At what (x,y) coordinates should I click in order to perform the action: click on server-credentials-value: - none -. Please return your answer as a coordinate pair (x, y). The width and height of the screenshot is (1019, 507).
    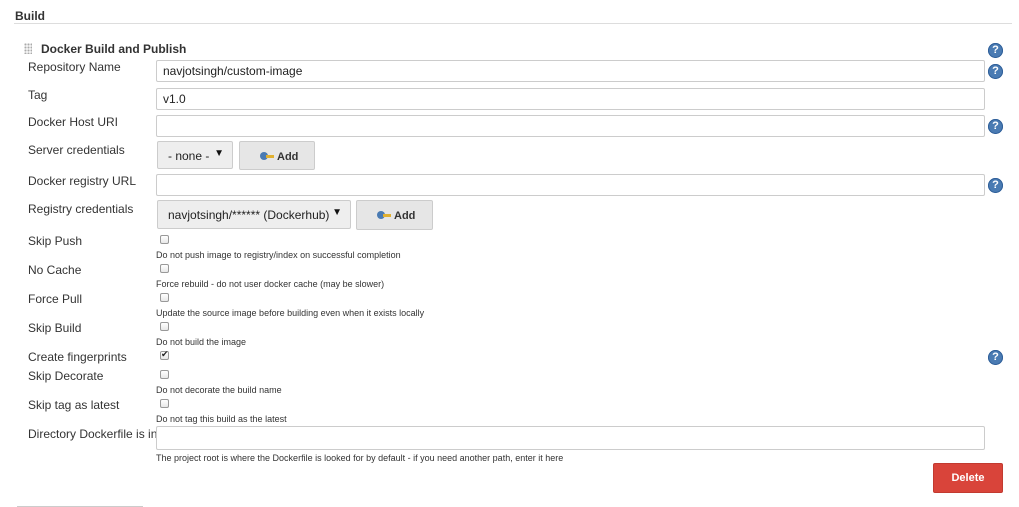
    Looking at the image, I should click on (189, 156).